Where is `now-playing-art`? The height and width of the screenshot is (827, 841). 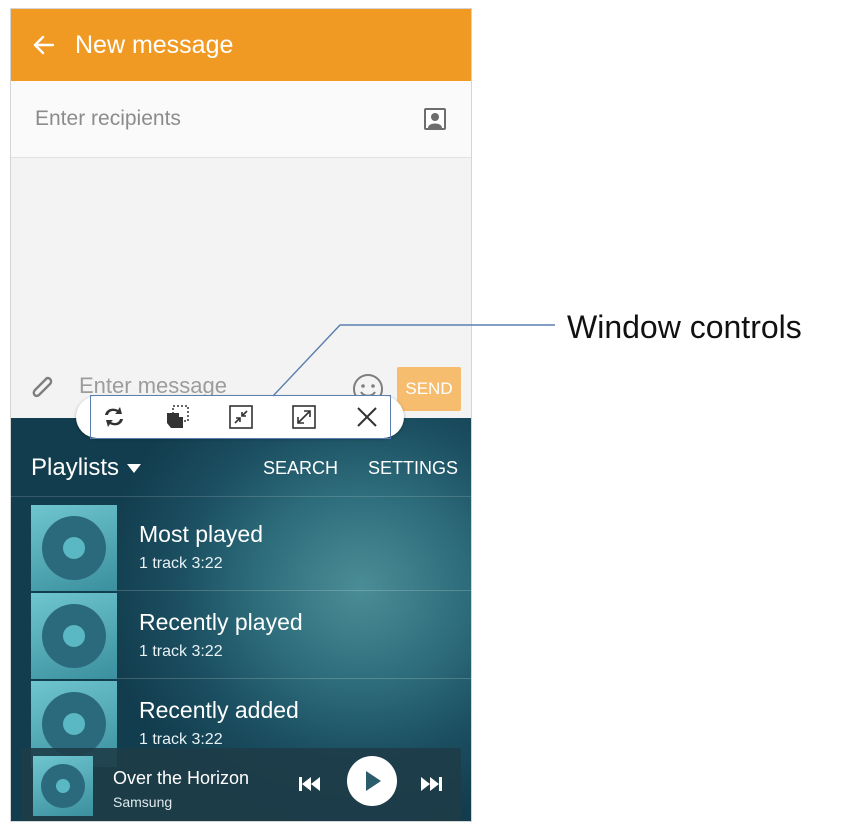 now-playing-art is located at coordinates (63, 786).